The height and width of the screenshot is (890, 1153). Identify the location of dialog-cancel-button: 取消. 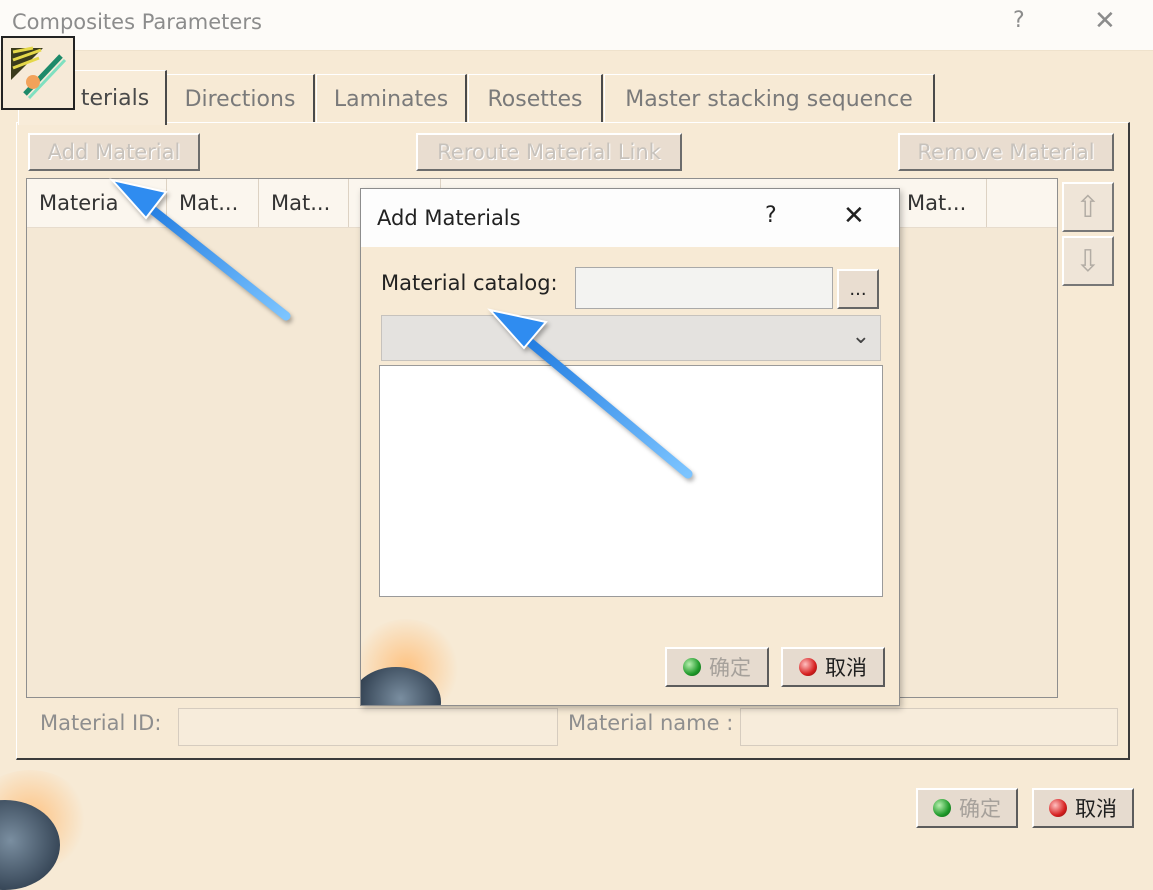
(833, 667).